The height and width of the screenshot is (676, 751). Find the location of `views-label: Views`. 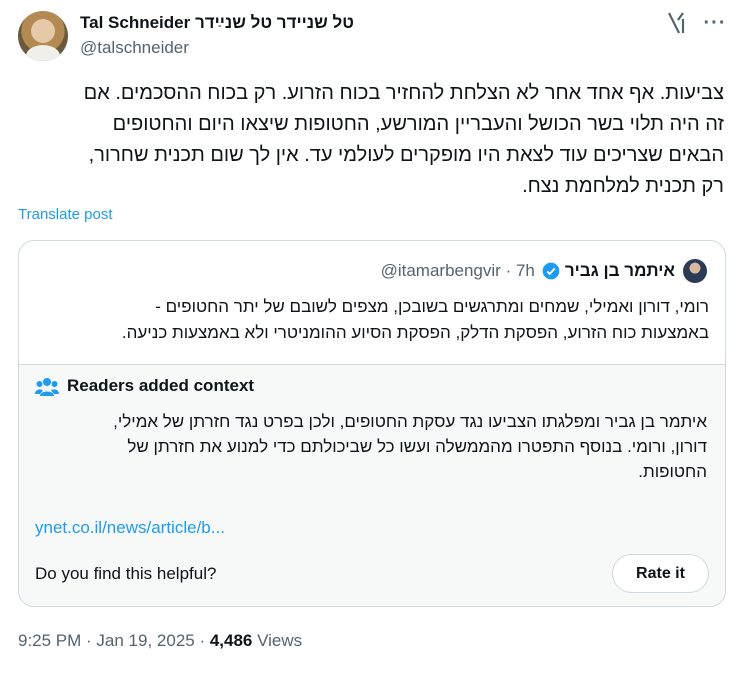

views-label: Views is located at coordinates (277, 640).